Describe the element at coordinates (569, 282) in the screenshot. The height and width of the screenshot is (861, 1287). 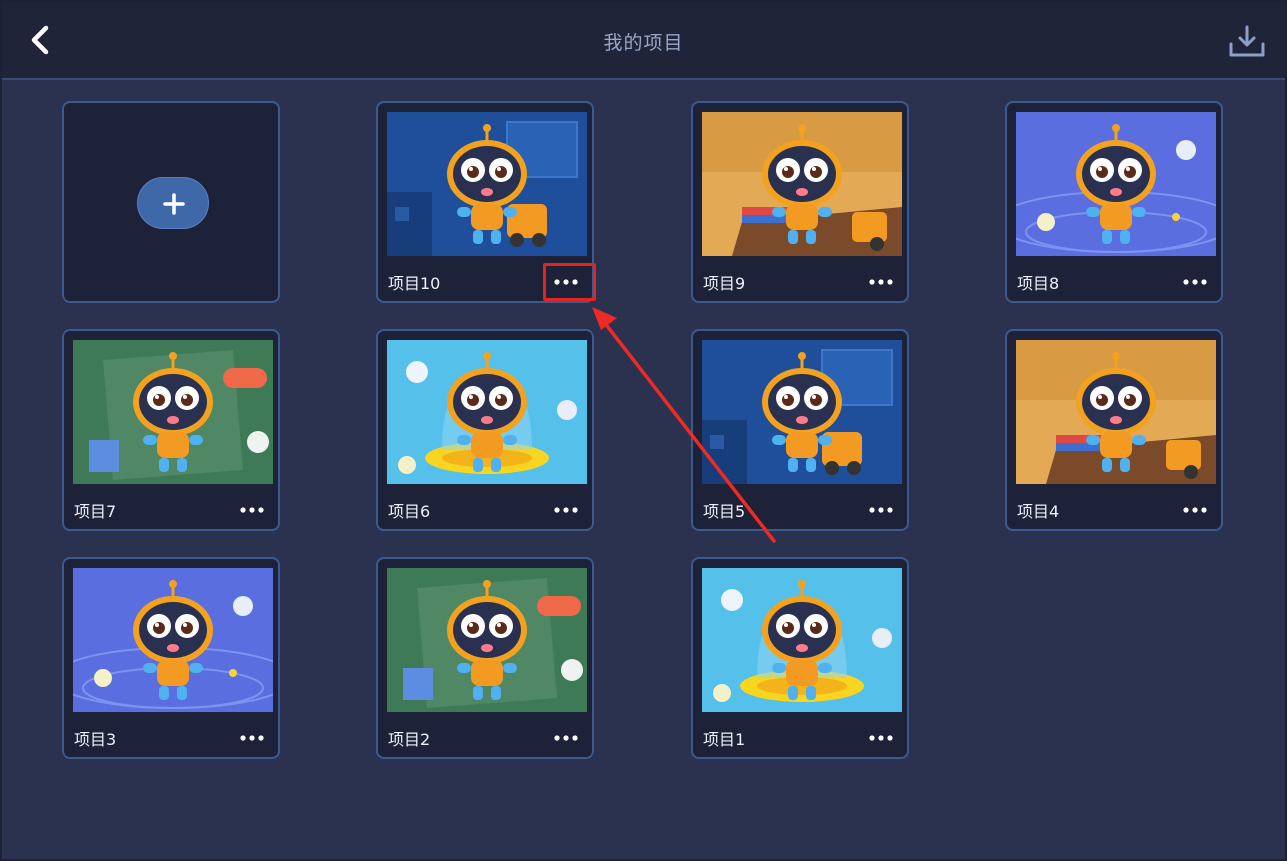
I see `more-button-highlight` at that location.